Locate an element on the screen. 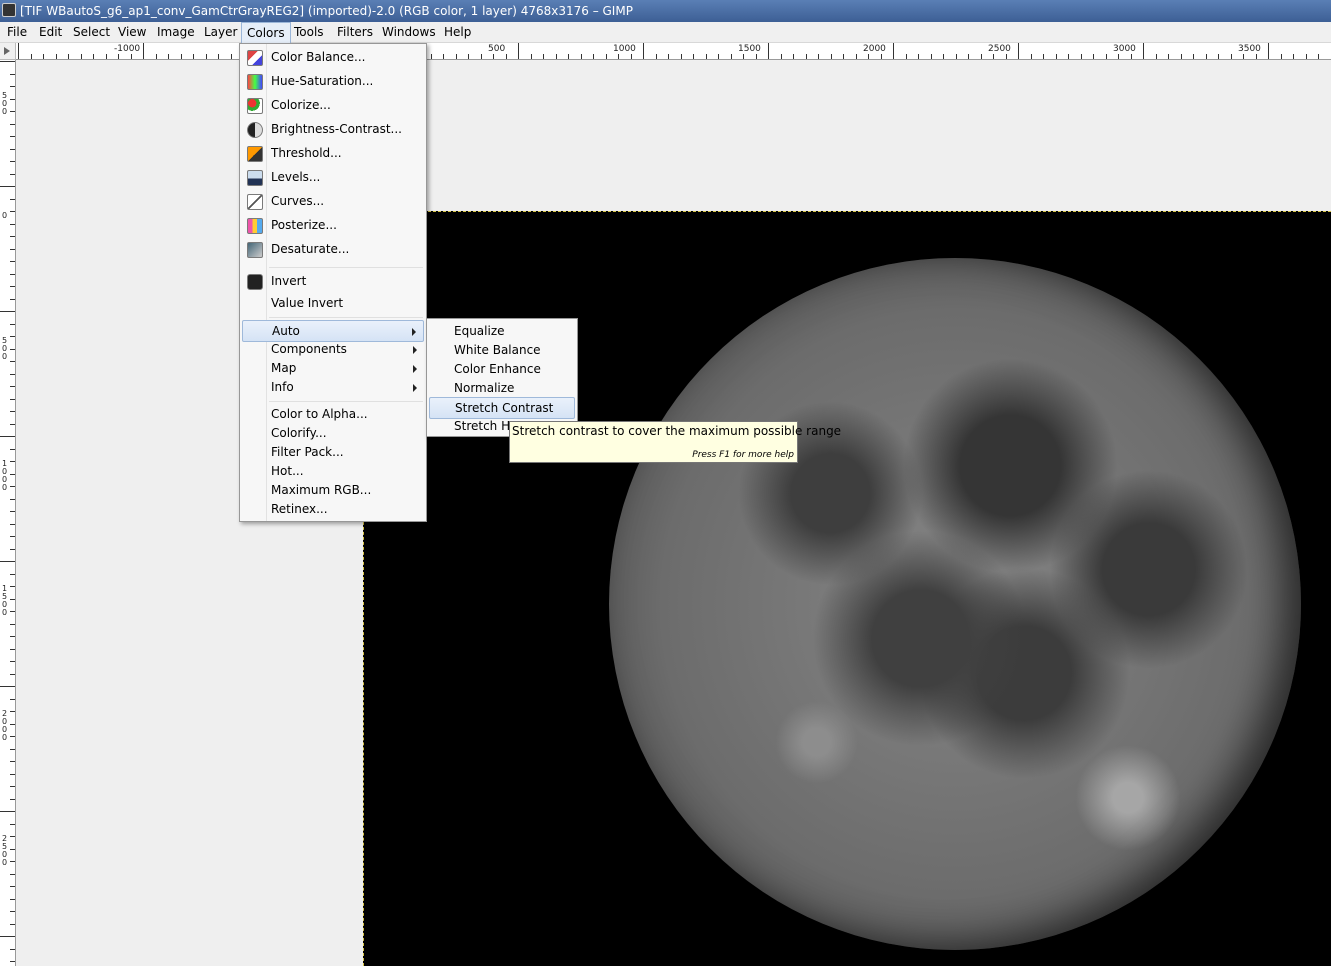 The height and width of the screenshot is (966, 1331). gimp-app-icon is located at coordinates (9, 10).